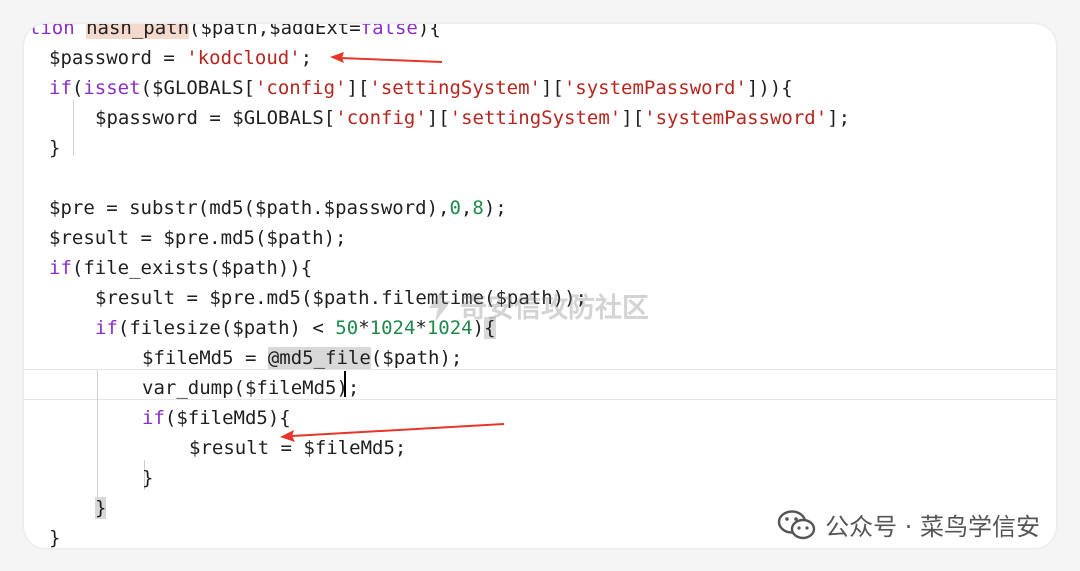 The image size is (1080, 571). What do you see at coordinates (198, 88) in the screenshot?
I see `code-token: $GLOBALS` at bounding box center [198, 88].